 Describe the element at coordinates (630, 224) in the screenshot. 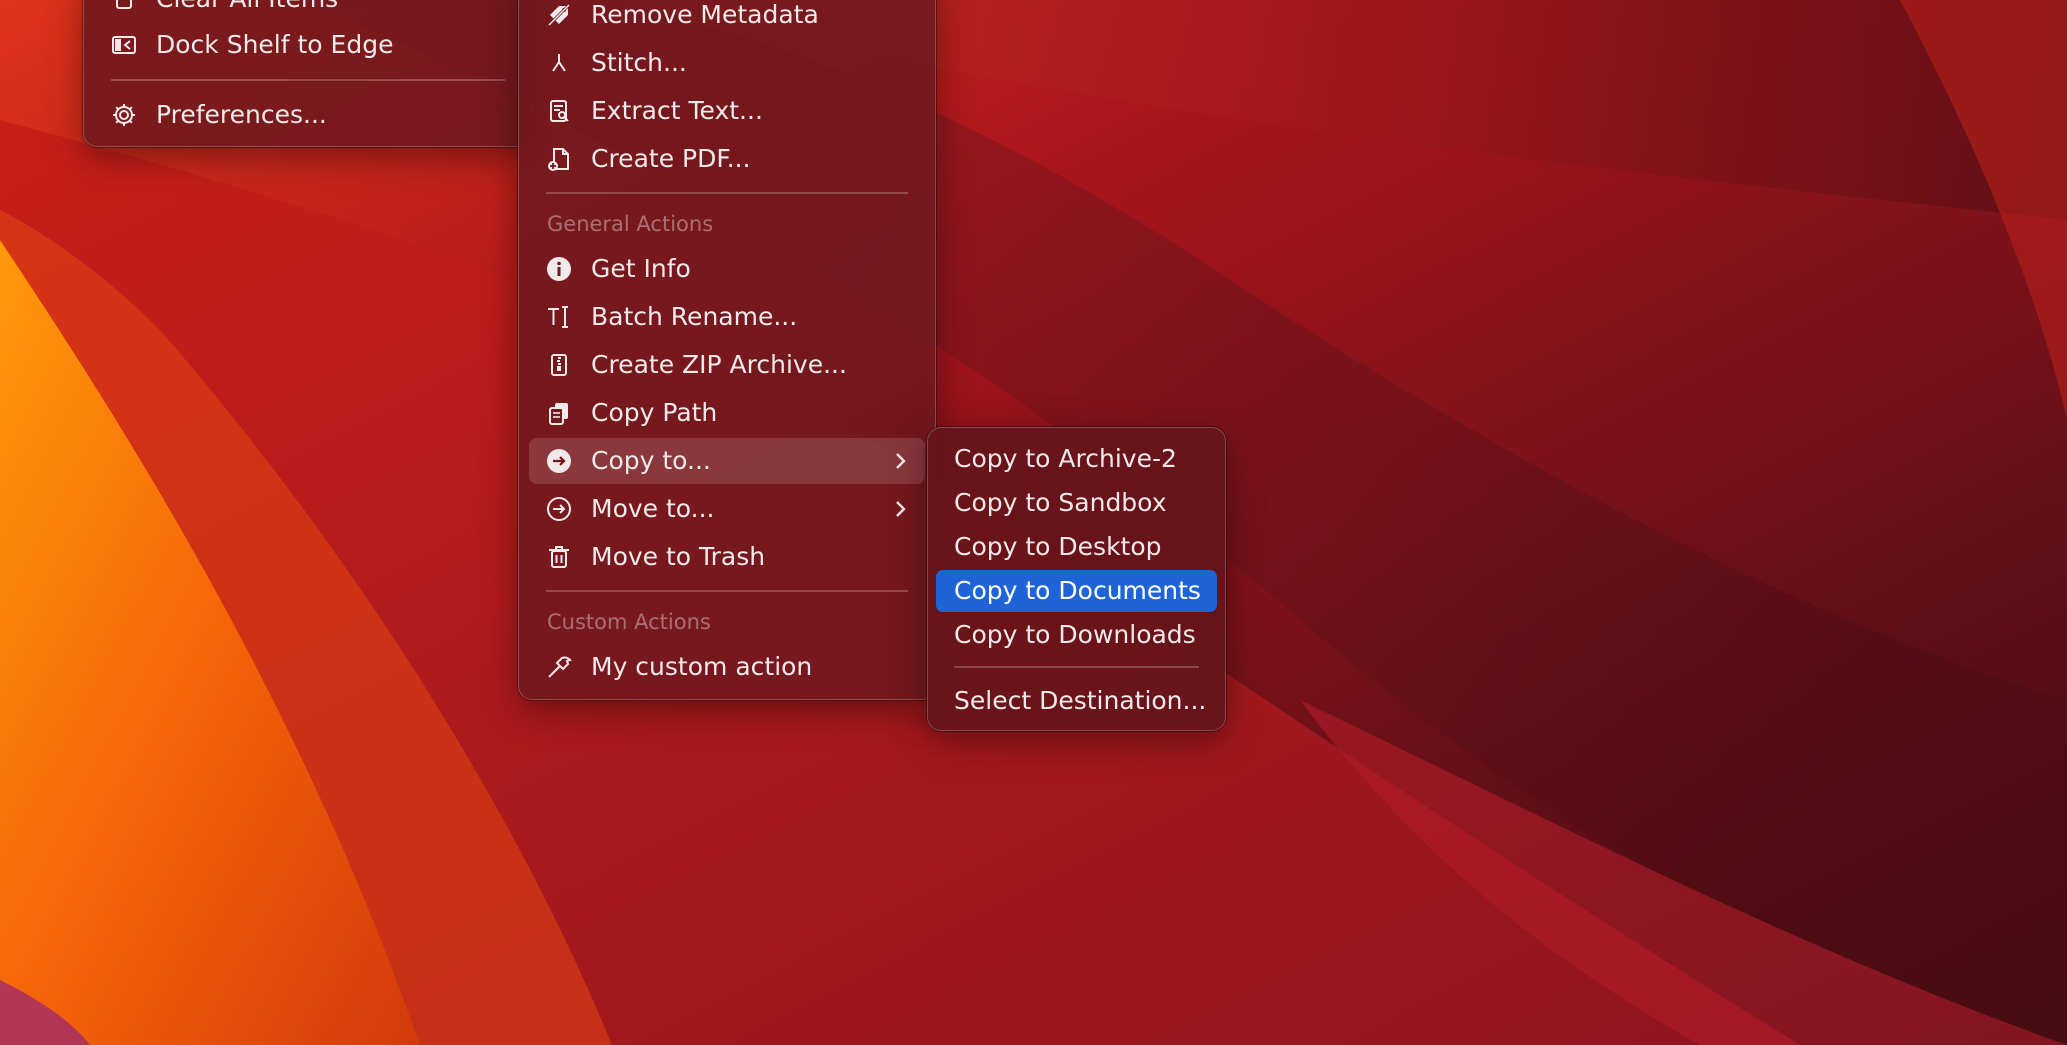

I see `general-actions-header: General Actions` at that location.